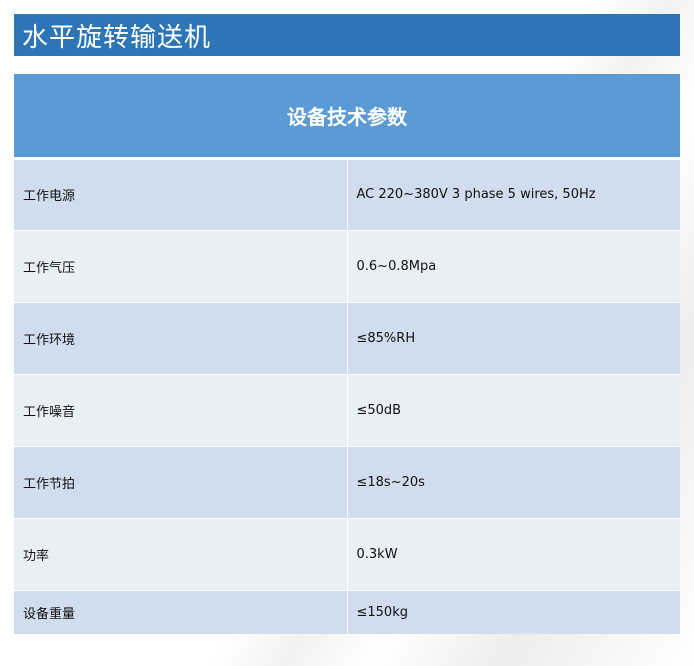  I want to click on row-label: 工作电源, so click(181, 193).